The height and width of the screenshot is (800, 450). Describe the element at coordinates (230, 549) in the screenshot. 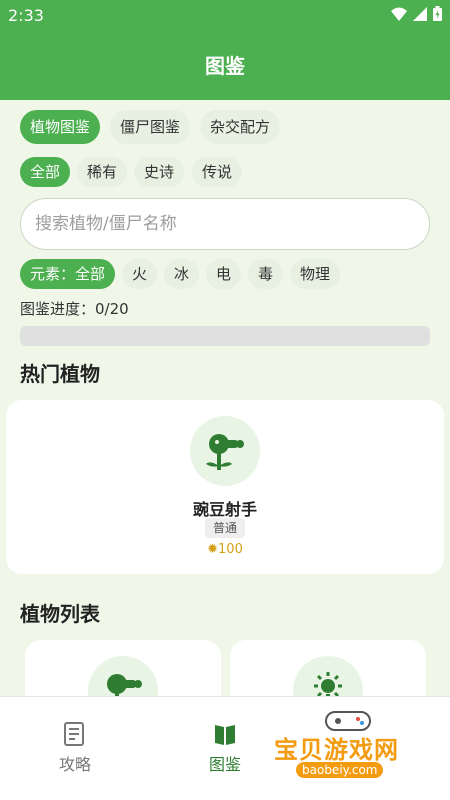

I see `sun-cost-value: 100` at that location.